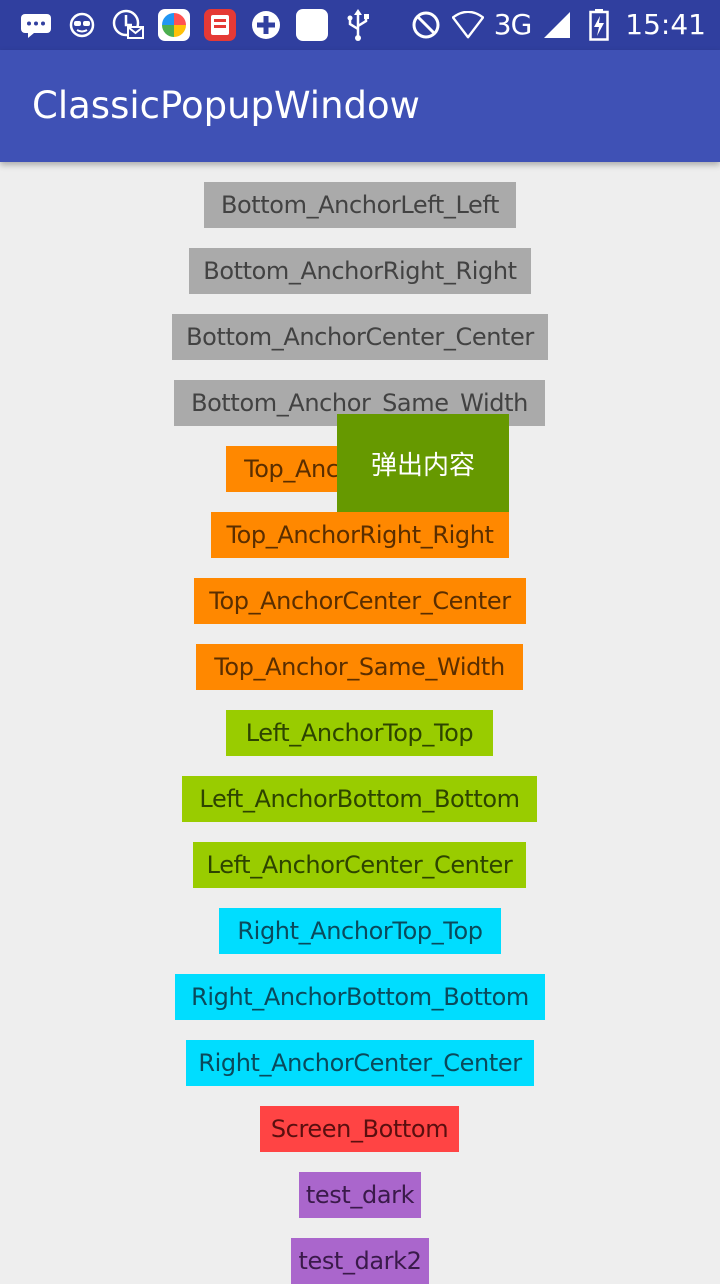 The image size is (720, 1284). Describe the element at coordinates (599, 25) in the screenshot. I see `battery-charging-icon` at that location.